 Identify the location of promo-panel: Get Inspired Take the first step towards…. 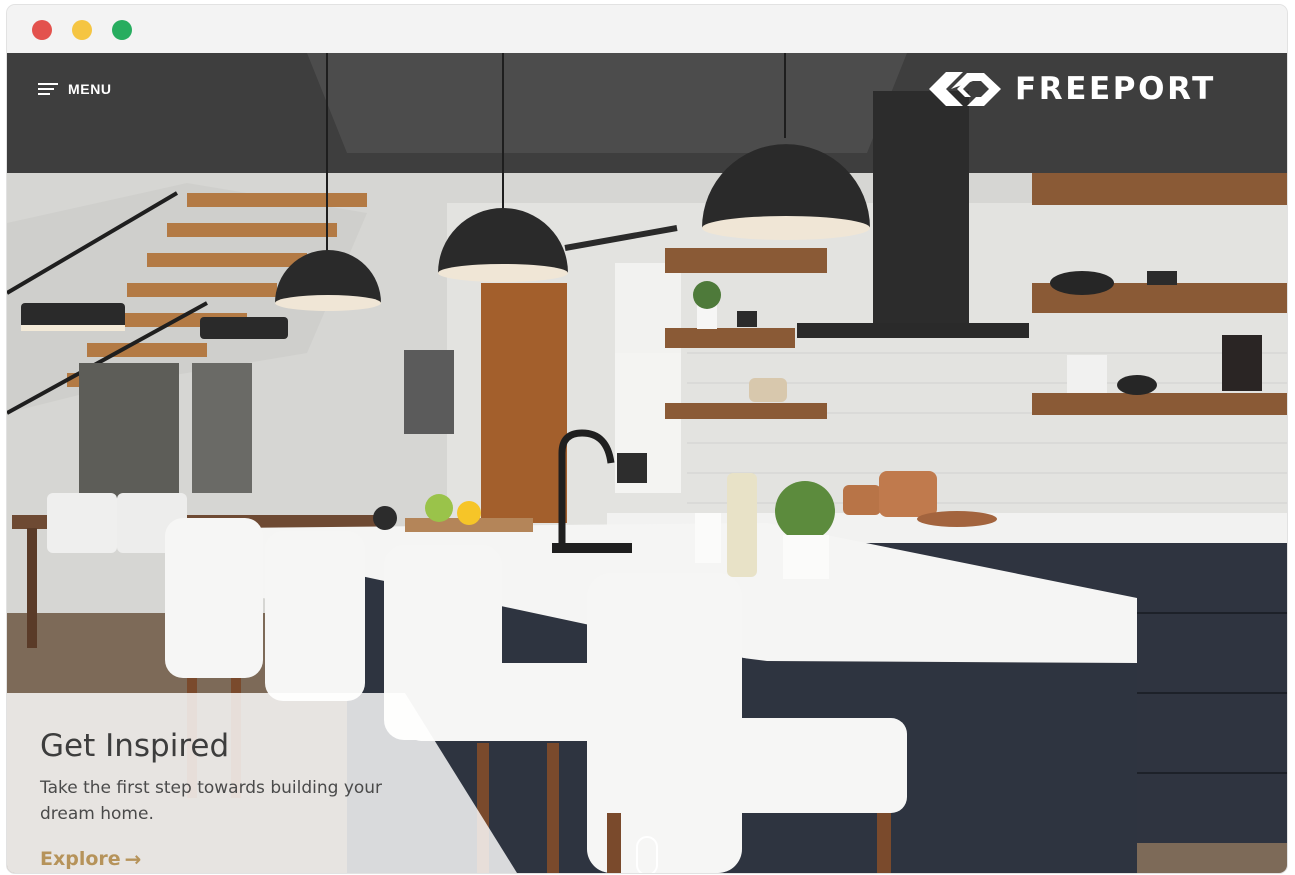
(277, 783).